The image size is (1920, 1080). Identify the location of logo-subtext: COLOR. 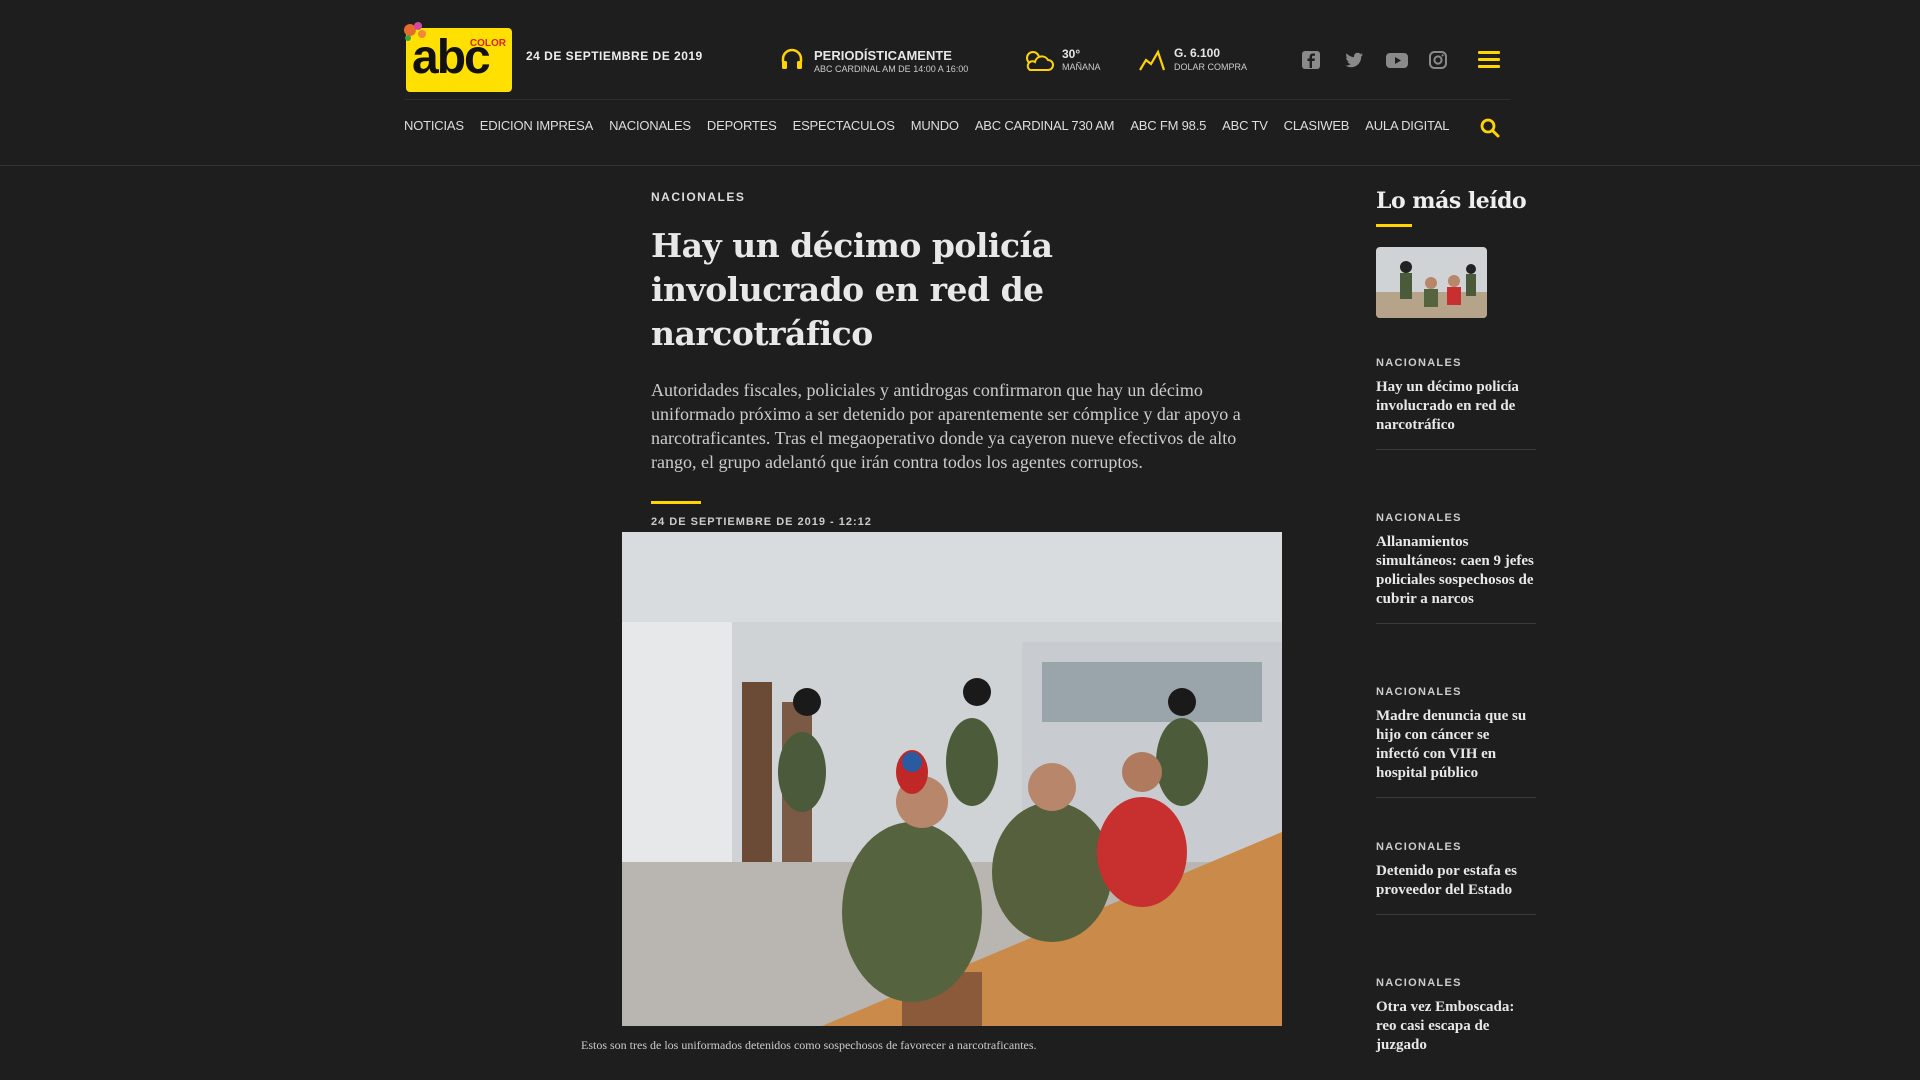
(487, 43).